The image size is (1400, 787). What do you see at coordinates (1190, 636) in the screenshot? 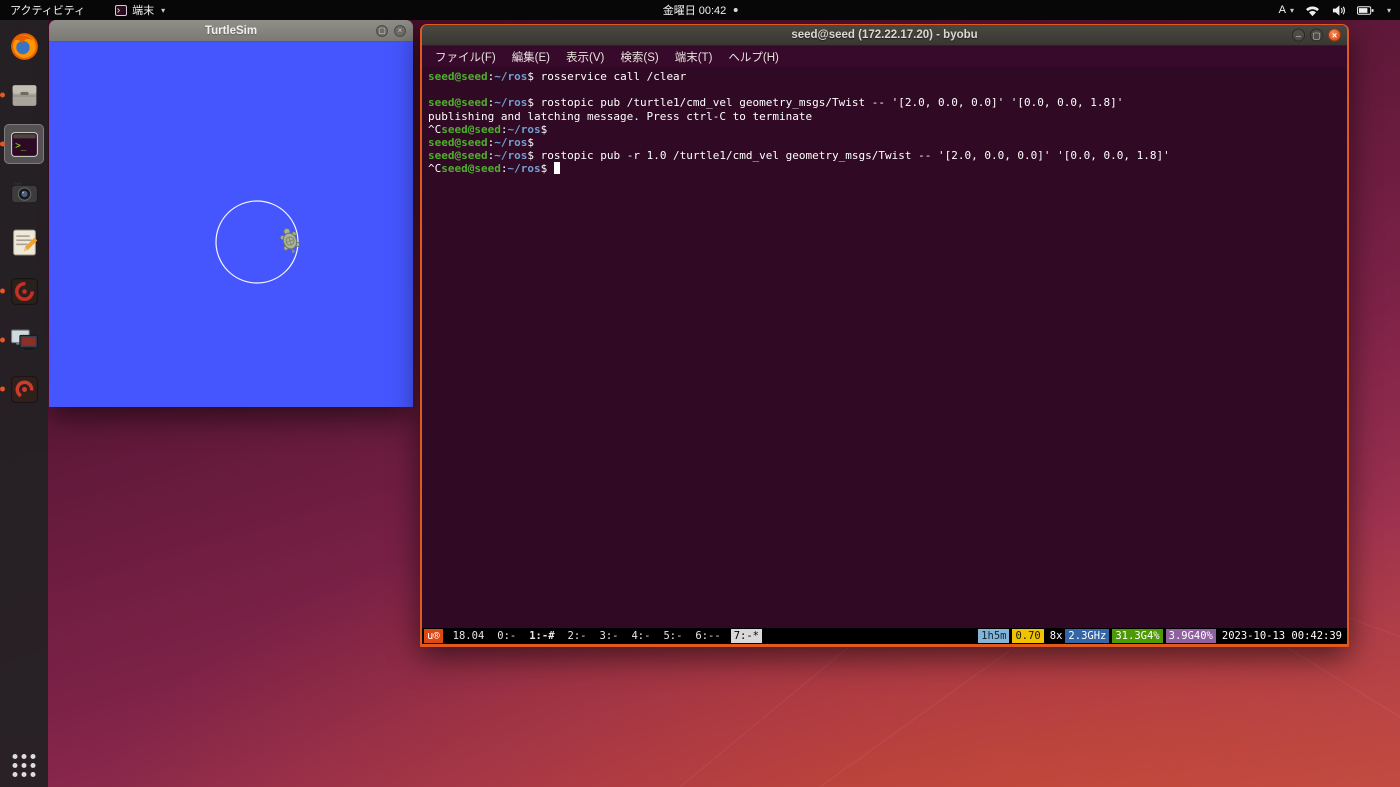
I see `byobu-swap: 3.9G40%` at bounding box center [1190, 636].